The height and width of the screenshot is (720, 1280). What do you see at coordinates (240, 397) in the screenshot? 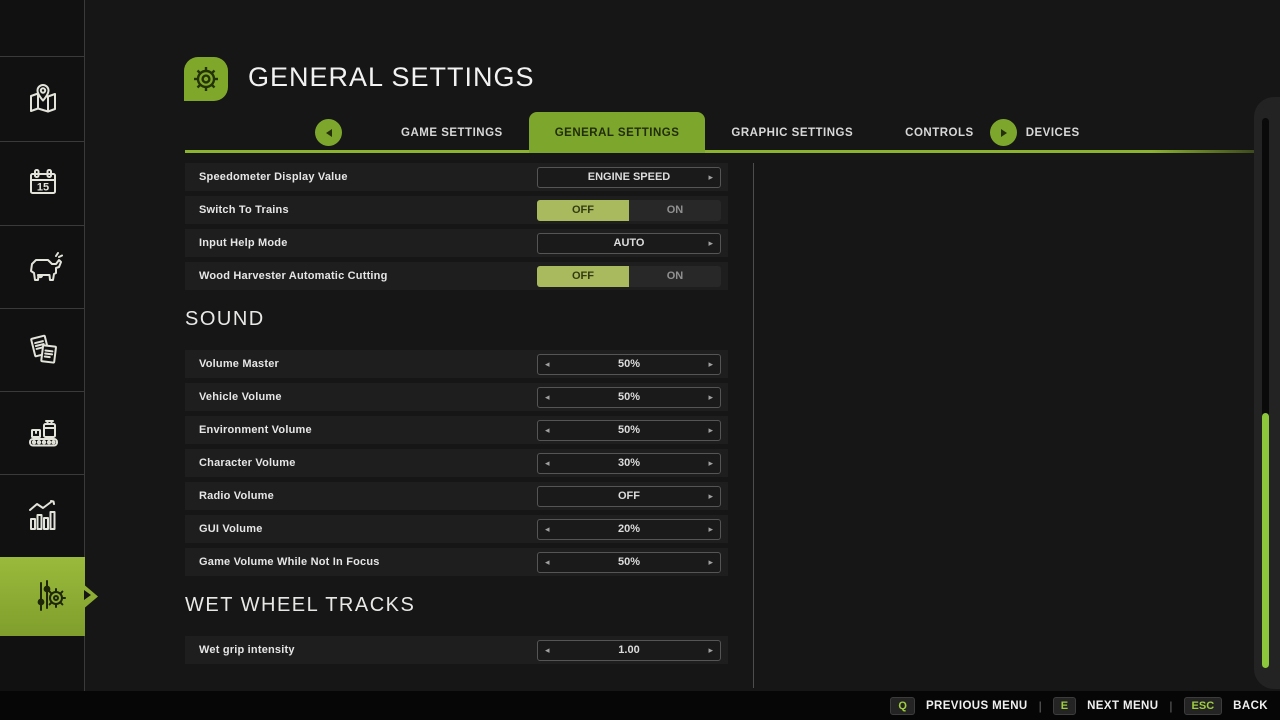
I see `setting-label: Vehicle Volume` at bounding box center [240, 397].